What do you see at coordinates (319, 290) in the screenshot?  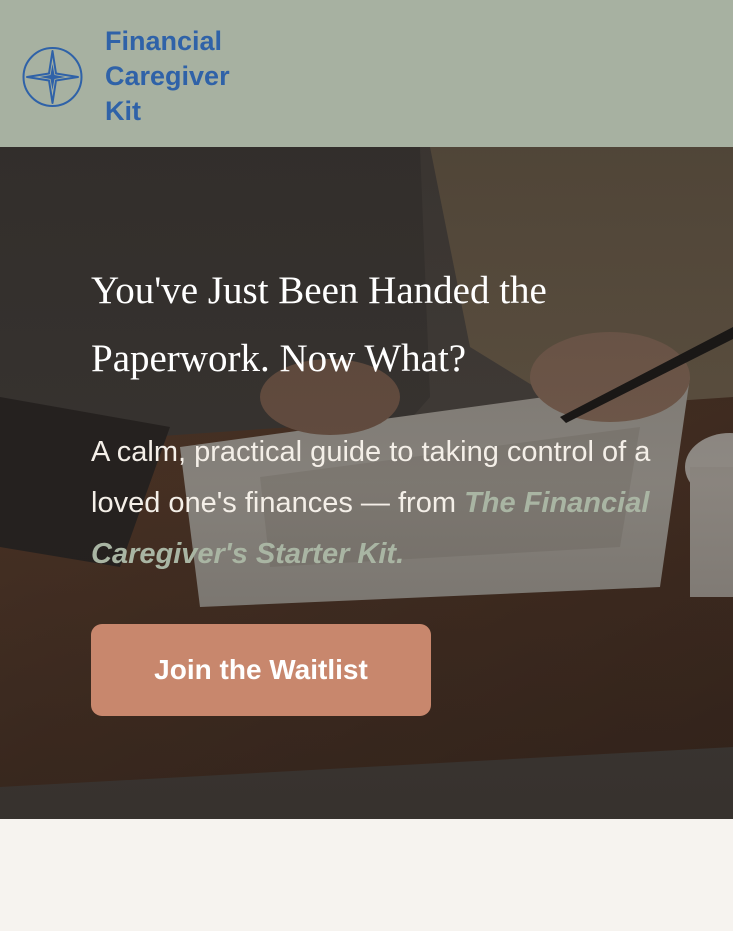 I see `hero-title-line: You've Just Been Handed the` at bounding box center [319, 290].